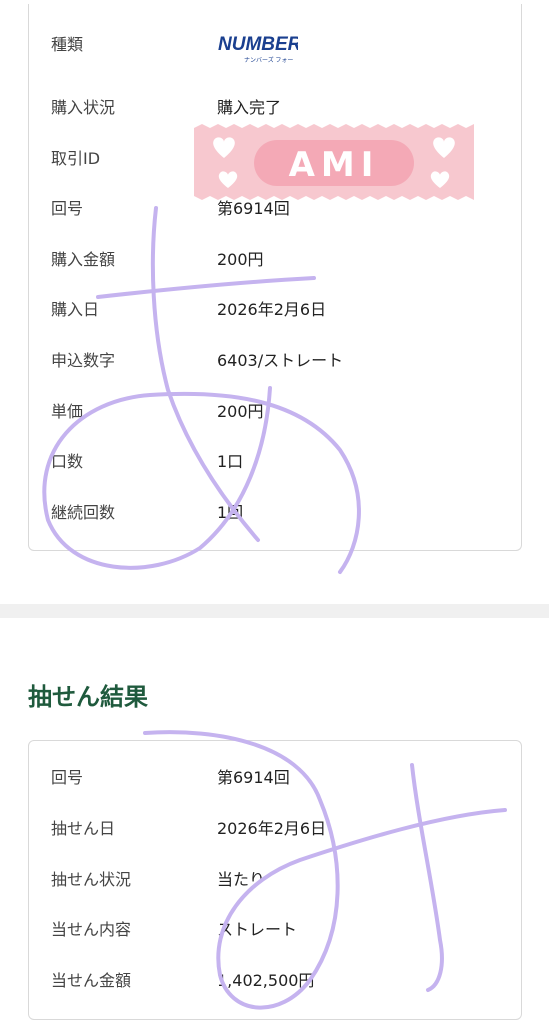  I want to click on row-label: 当せん金額, so click(91, 980).